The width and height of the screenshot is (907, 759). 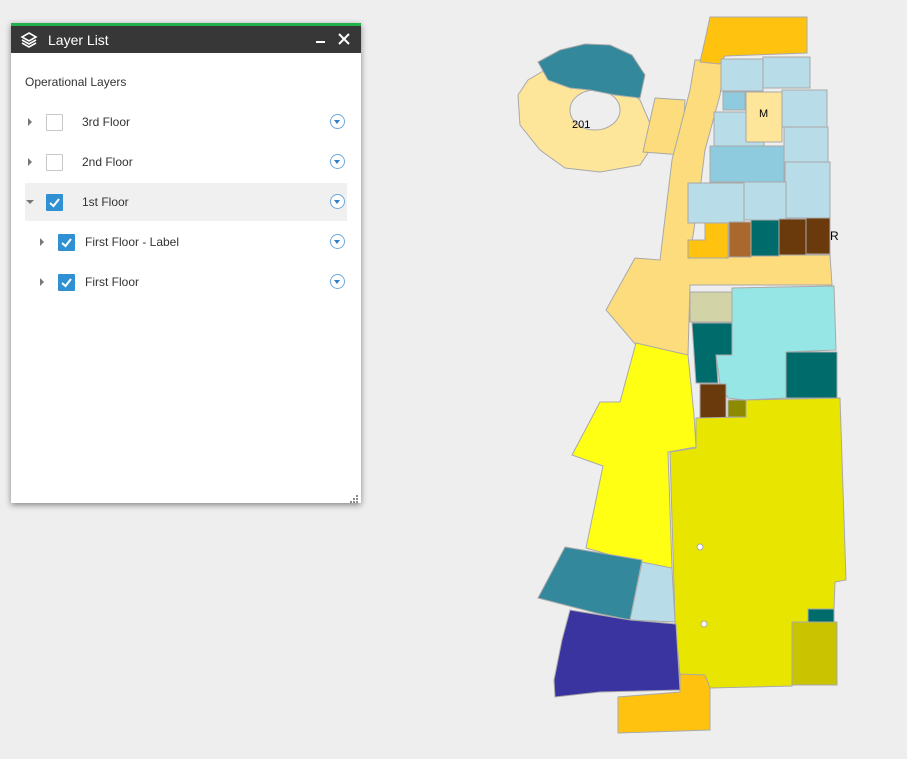 What do you see at coordinates (763, 114) in the screenshot?
I see `map-label-m: M` at bounding box center [763, 114].